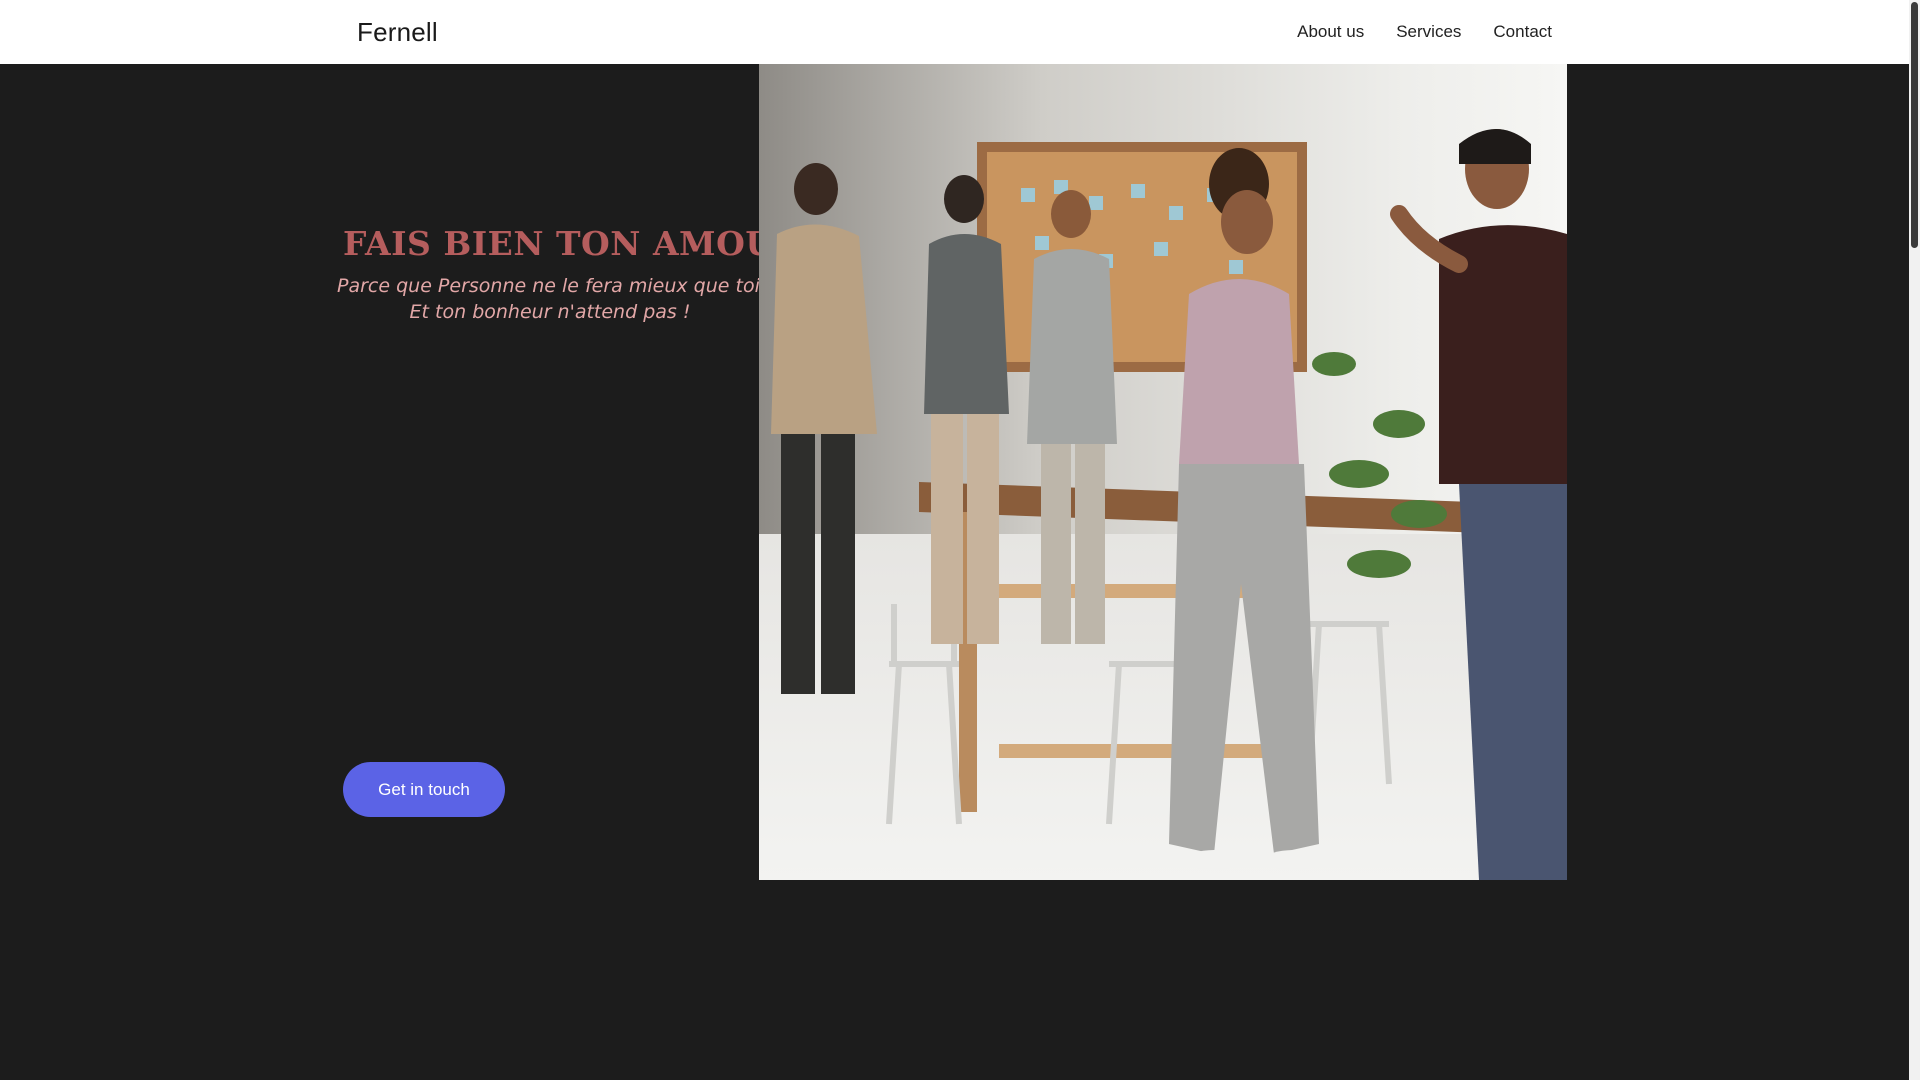 This screenshot has width=1920, height=1080. What do you see at coordinates (954, 32) in the screenshot?
I see `site-header: Fernell About us Services Contact` at bounding box center [954, 32].